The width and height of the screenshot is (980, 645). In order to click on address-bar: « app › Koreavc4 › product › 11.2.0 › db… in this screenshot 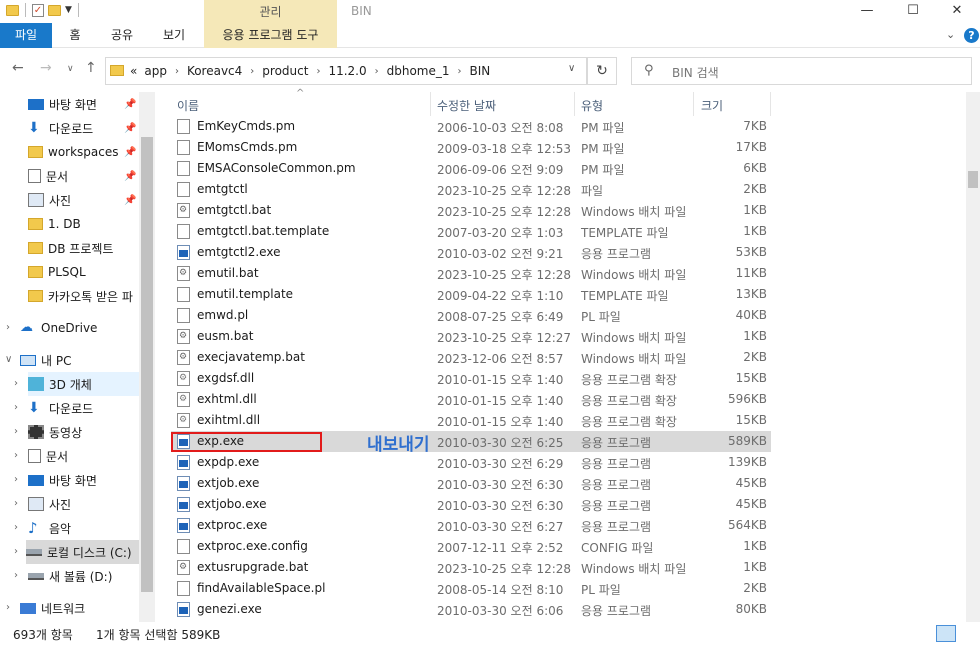, I will do `click(346, 71)`.